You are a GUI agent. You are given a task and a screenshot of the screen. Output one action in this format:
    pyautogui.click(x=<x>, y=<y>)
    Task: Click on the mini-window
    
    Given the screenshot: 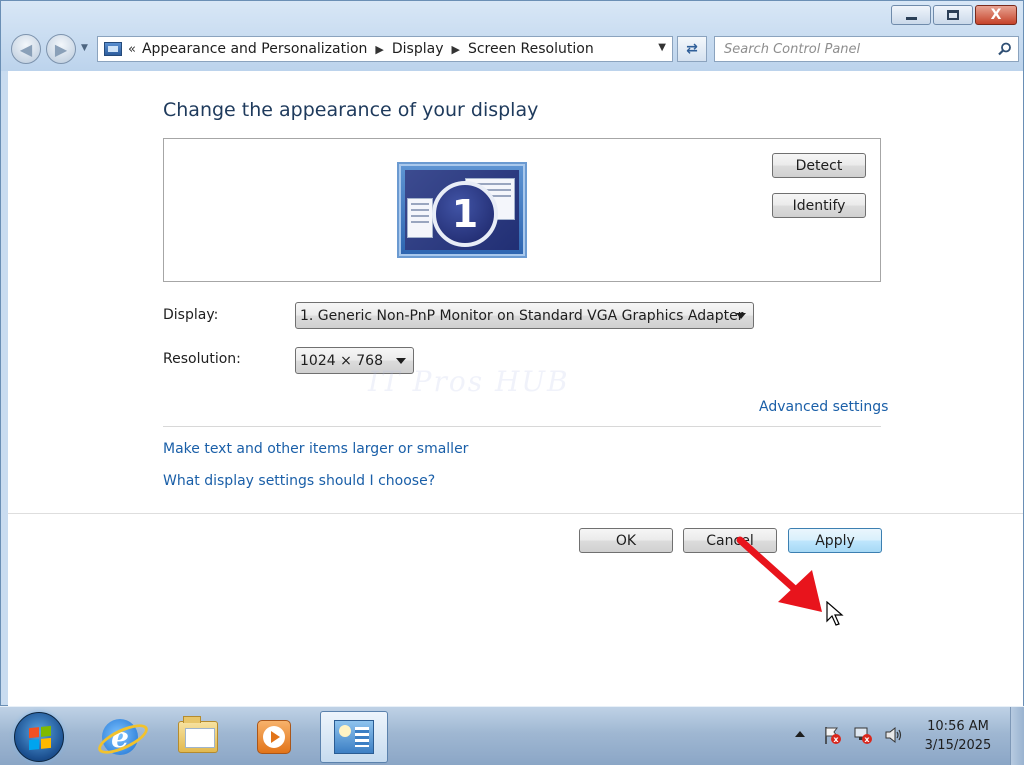 What is the action you would take?
    pyautogui.click(x=420, y=218)
    